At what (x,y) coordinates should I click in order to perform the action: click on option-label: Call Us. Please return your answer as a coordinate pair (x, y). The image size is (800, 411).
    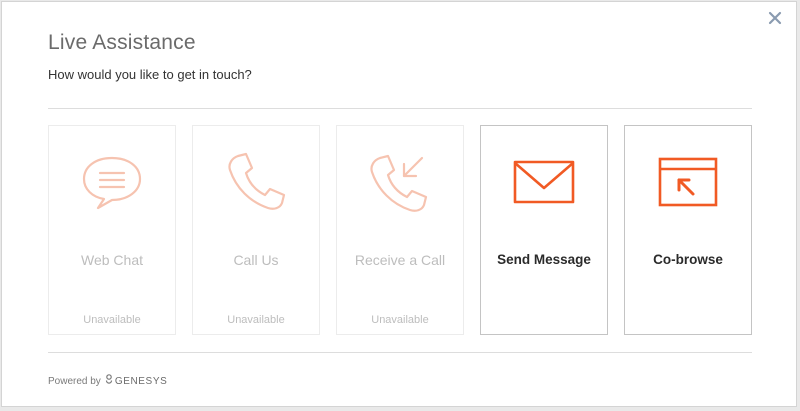
    Looking at the image, I should click on (256, 260).